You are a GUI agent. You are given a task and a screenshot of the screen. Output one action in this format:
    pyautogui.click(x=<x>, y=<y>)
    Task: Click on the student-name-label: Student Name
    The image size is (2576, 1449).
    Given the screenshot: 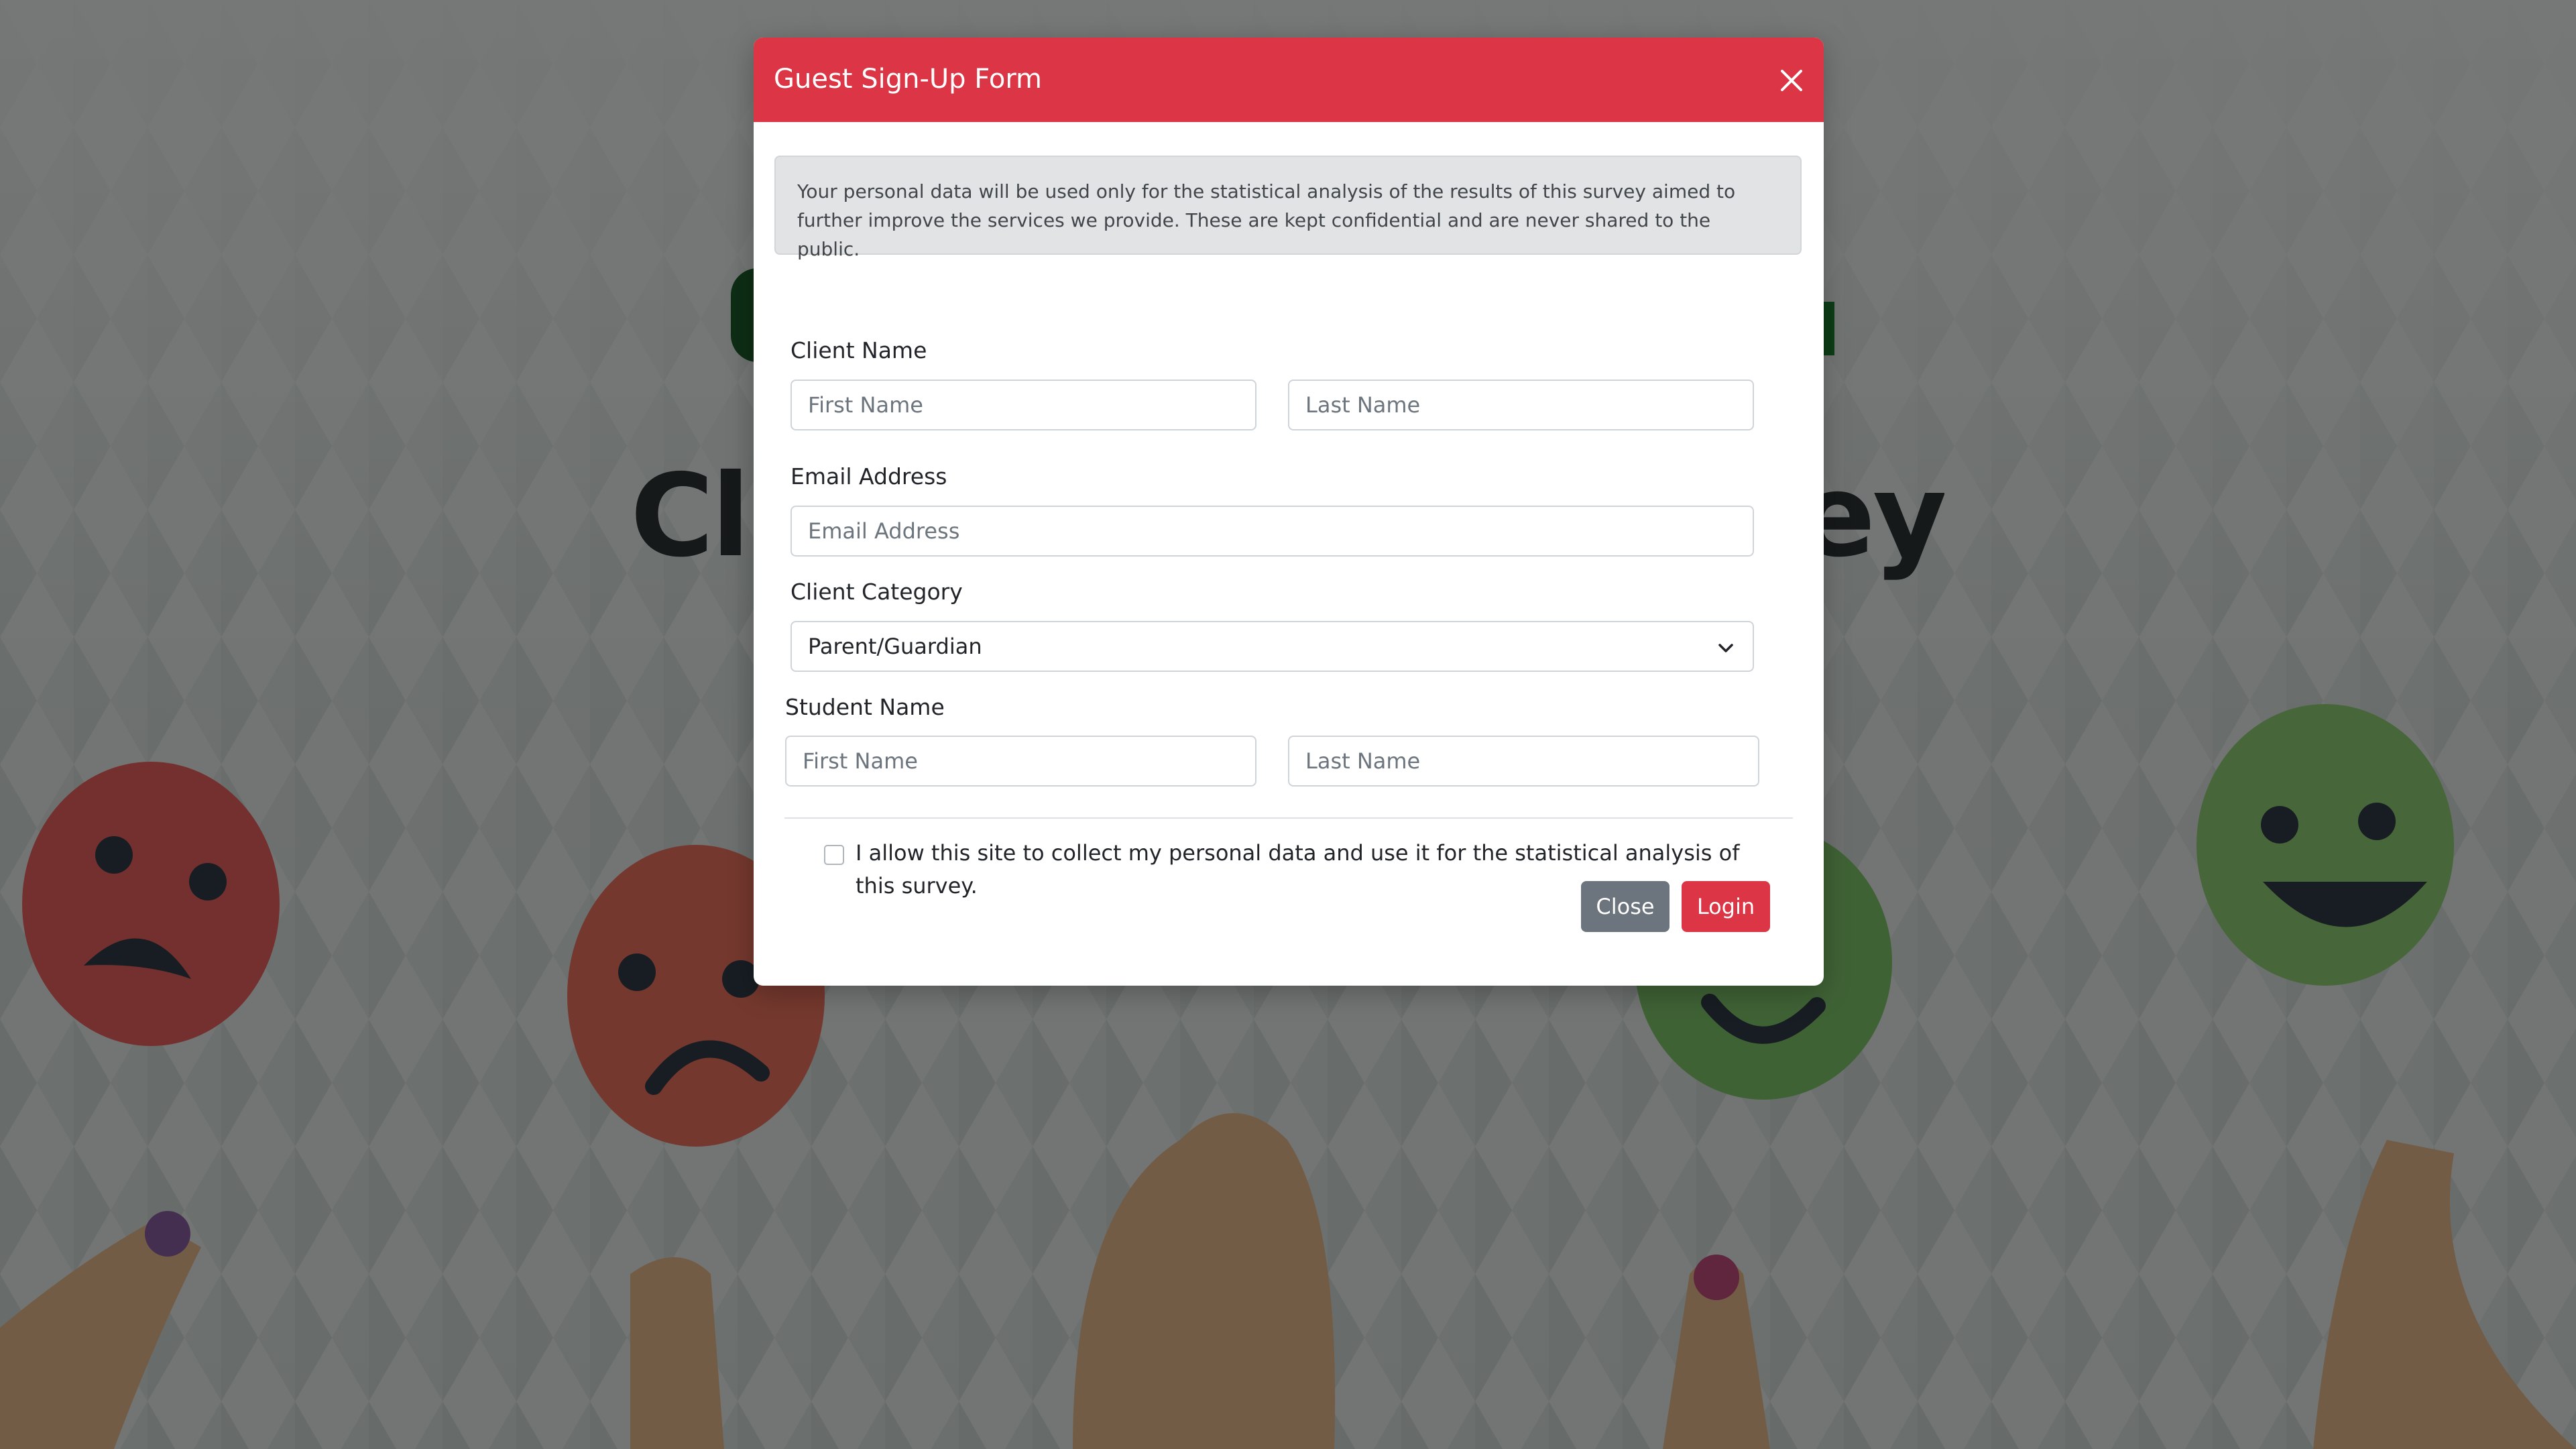 What is the action you would take?
    pyautogui.click(x=865, y=707)
    